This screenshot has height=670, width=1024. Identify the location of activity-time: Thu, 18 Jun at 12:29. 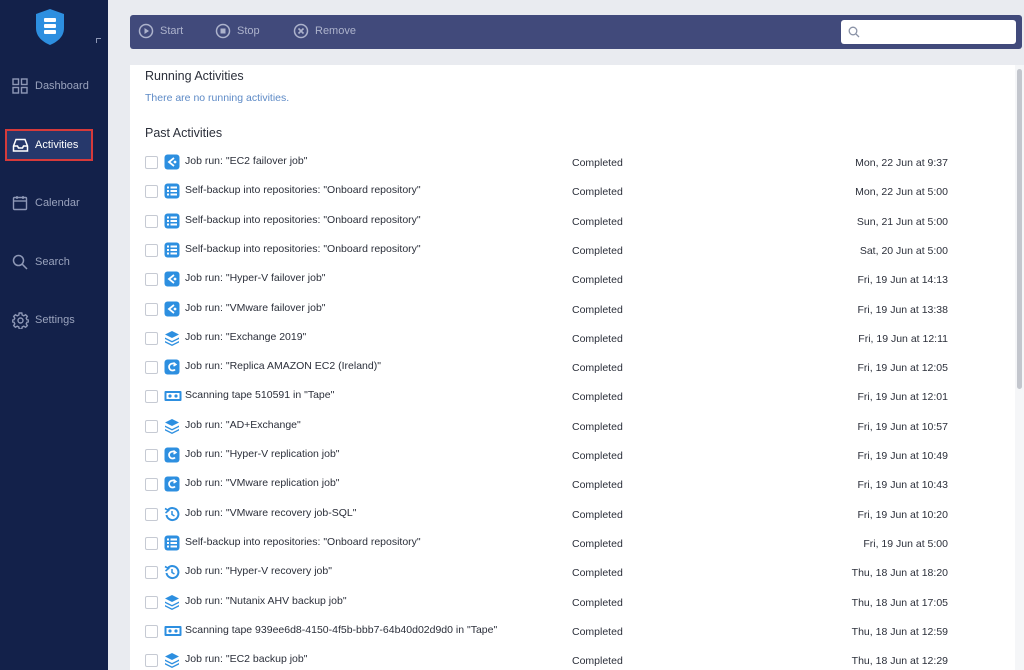
(899, 661).